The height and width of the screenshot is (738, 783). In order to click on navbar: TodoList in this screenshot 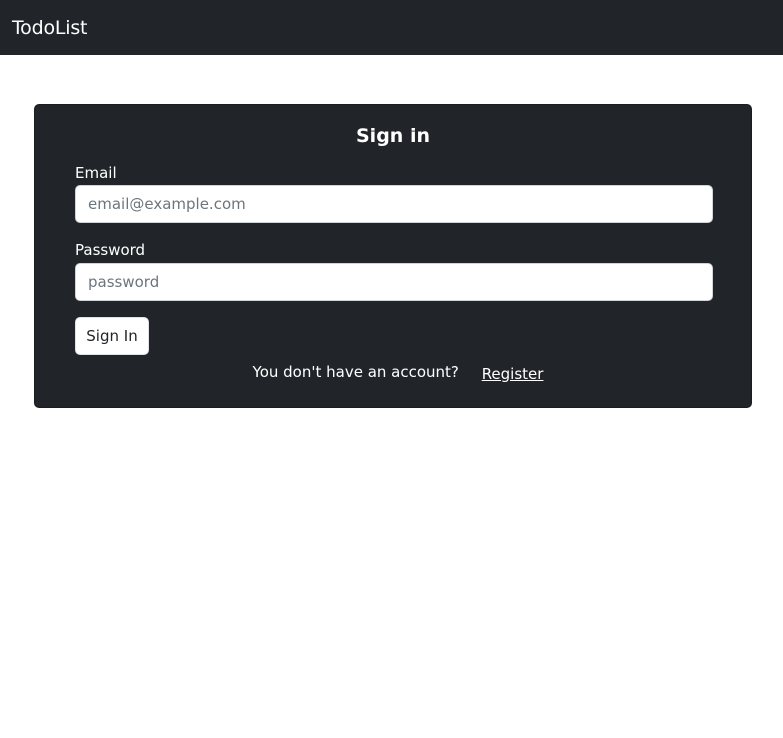, I will do `click(391, 27)`.